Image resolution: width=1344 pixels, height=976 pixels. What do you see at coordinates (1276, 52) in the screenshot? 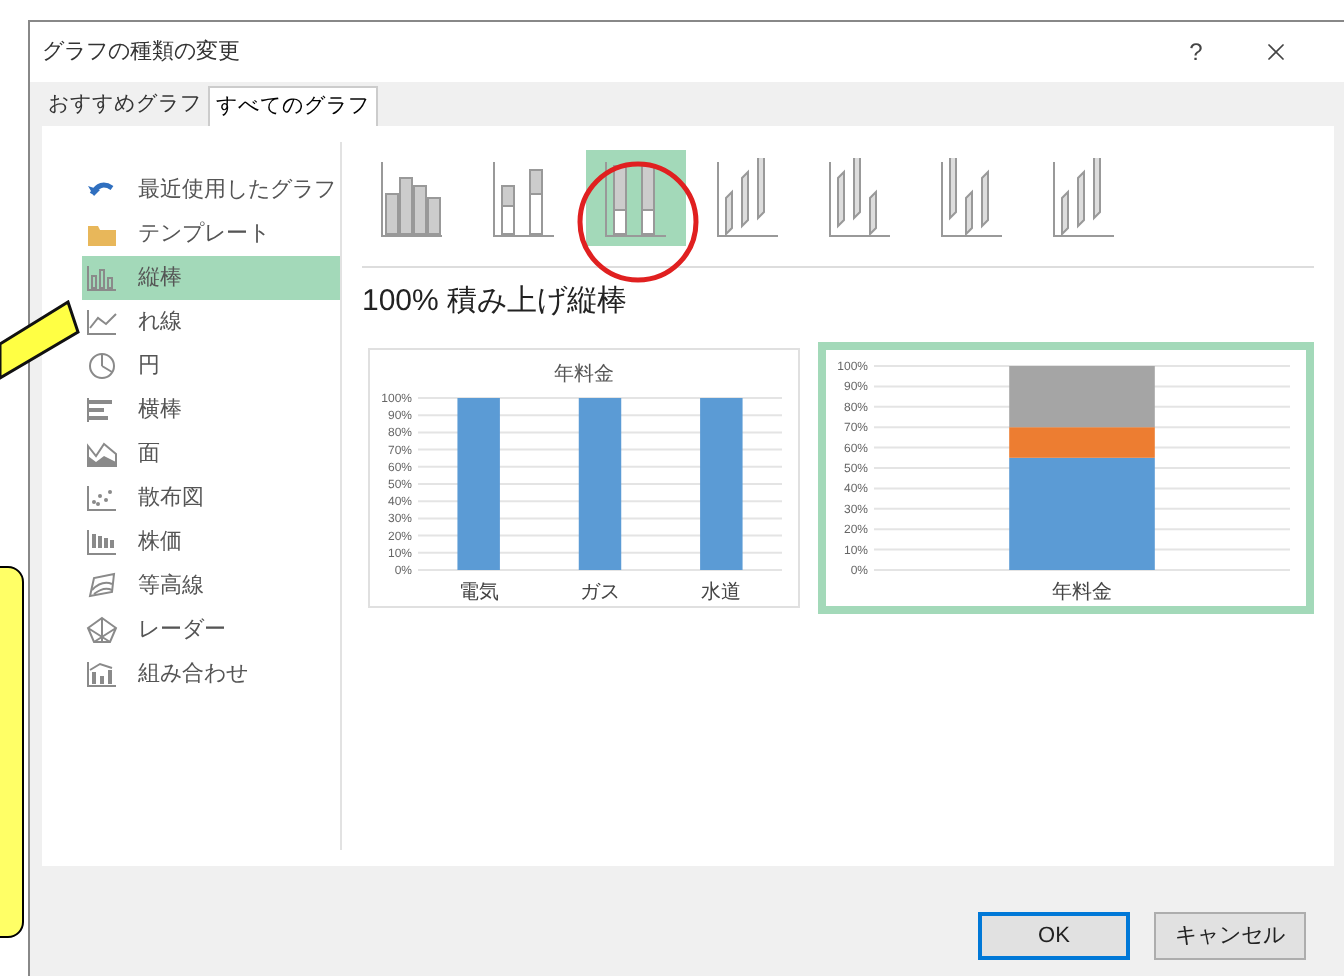
I see `close-icon` at bounding box center [1276, 52].